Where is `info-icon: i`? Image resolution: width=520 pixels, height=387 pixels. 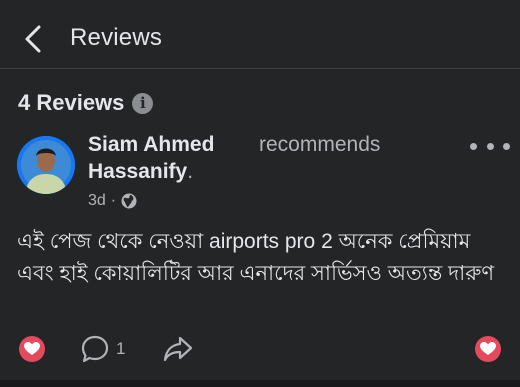 info-icon: i is located at coordinates (143, 103).